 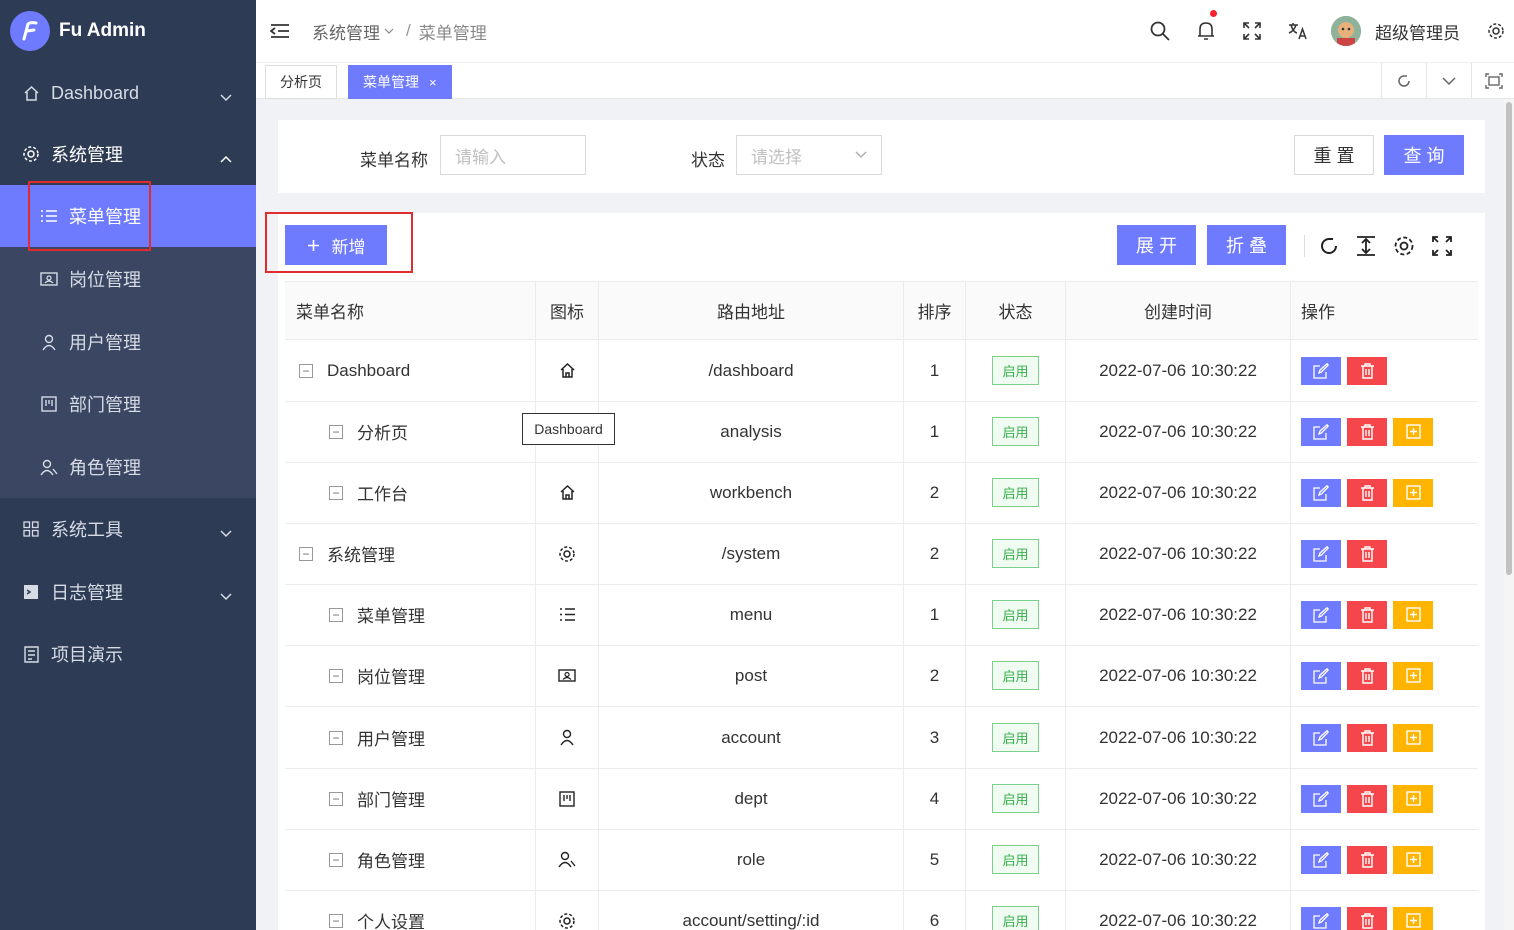 I want to click on avatar, so click(x=1346, y=31).